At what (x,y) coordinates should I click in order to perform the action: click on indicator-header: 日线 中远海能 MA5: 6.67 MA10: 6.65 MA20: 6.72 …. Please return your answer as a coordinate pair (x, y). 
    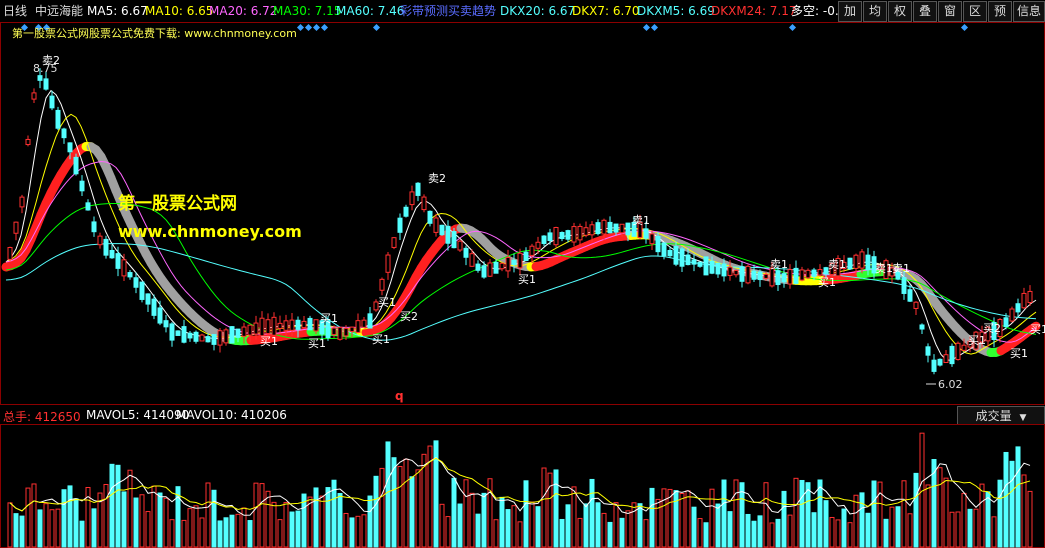
    Looking at the image, I should click on (522, 11).